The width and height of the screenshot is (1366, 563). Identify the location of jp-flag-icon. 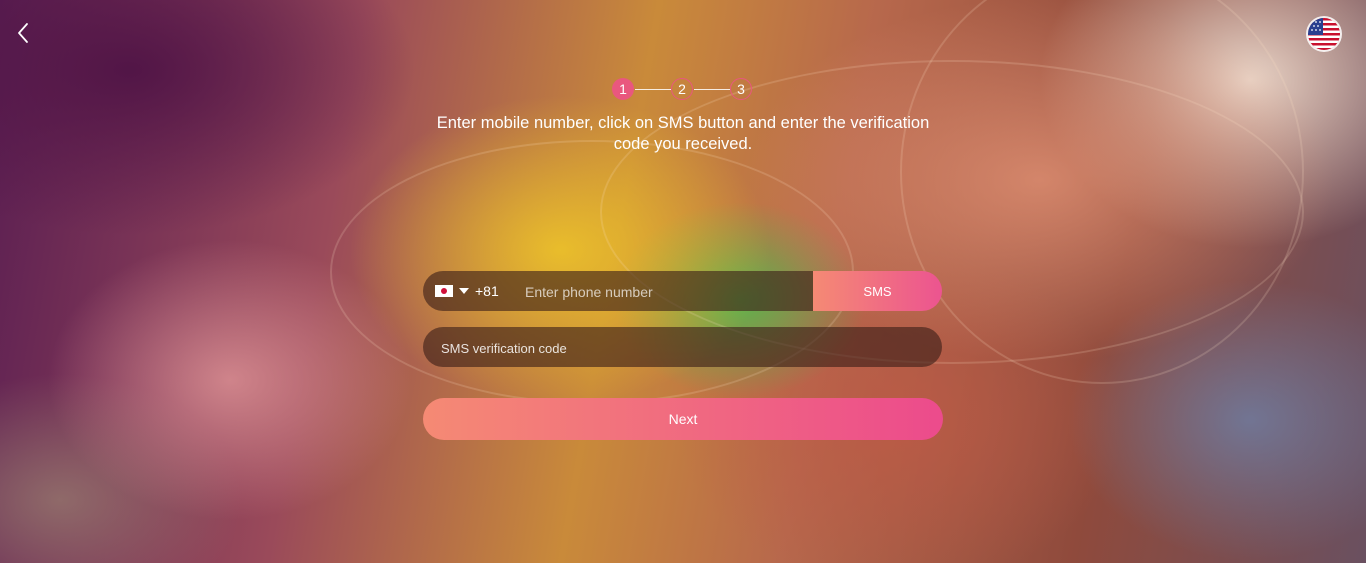
(444, 291).